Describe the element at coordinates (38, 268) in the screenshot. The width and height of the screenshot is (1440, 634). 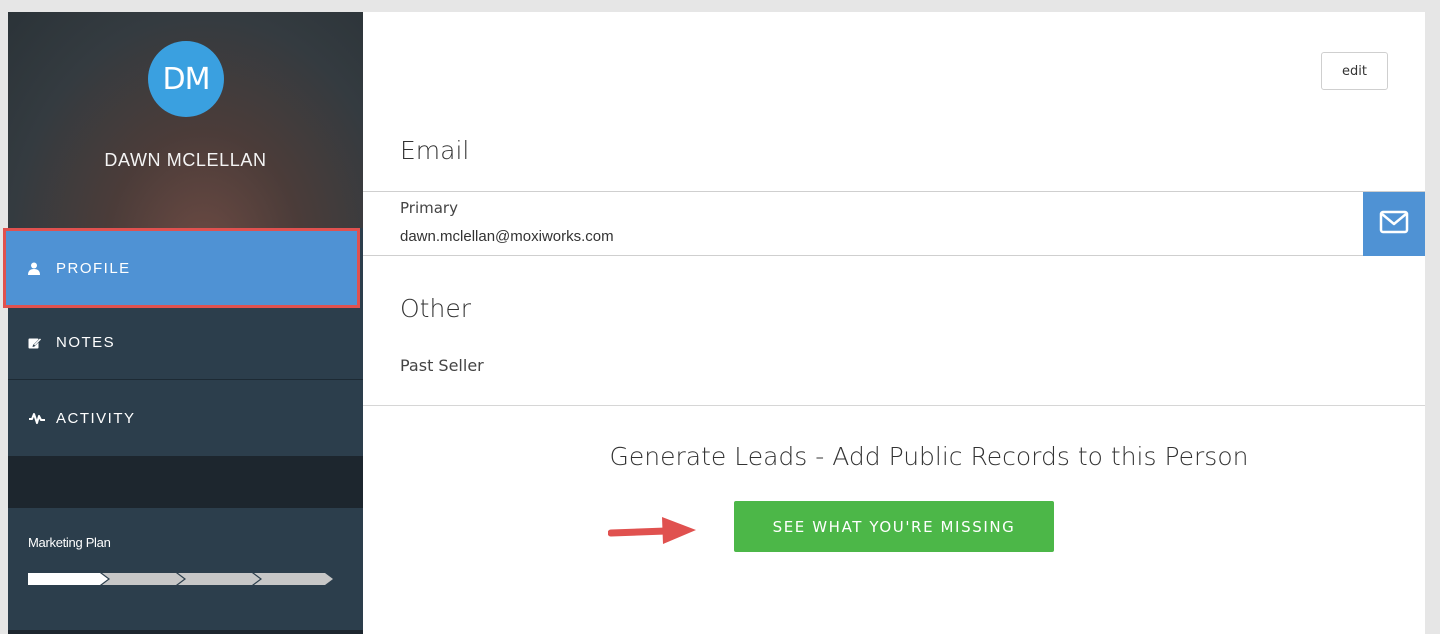
I see `user-icon` at that location.